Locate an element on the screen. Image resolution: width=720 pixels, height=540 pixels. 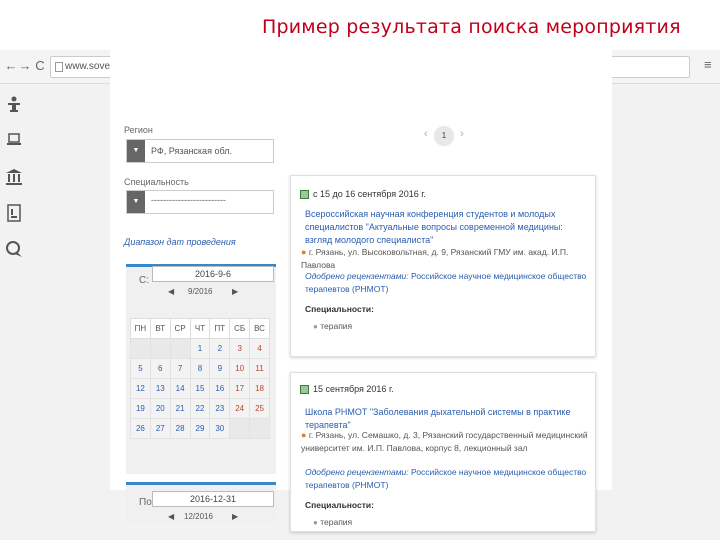
calendar-day: 16 is located at coordinates (220, 388).